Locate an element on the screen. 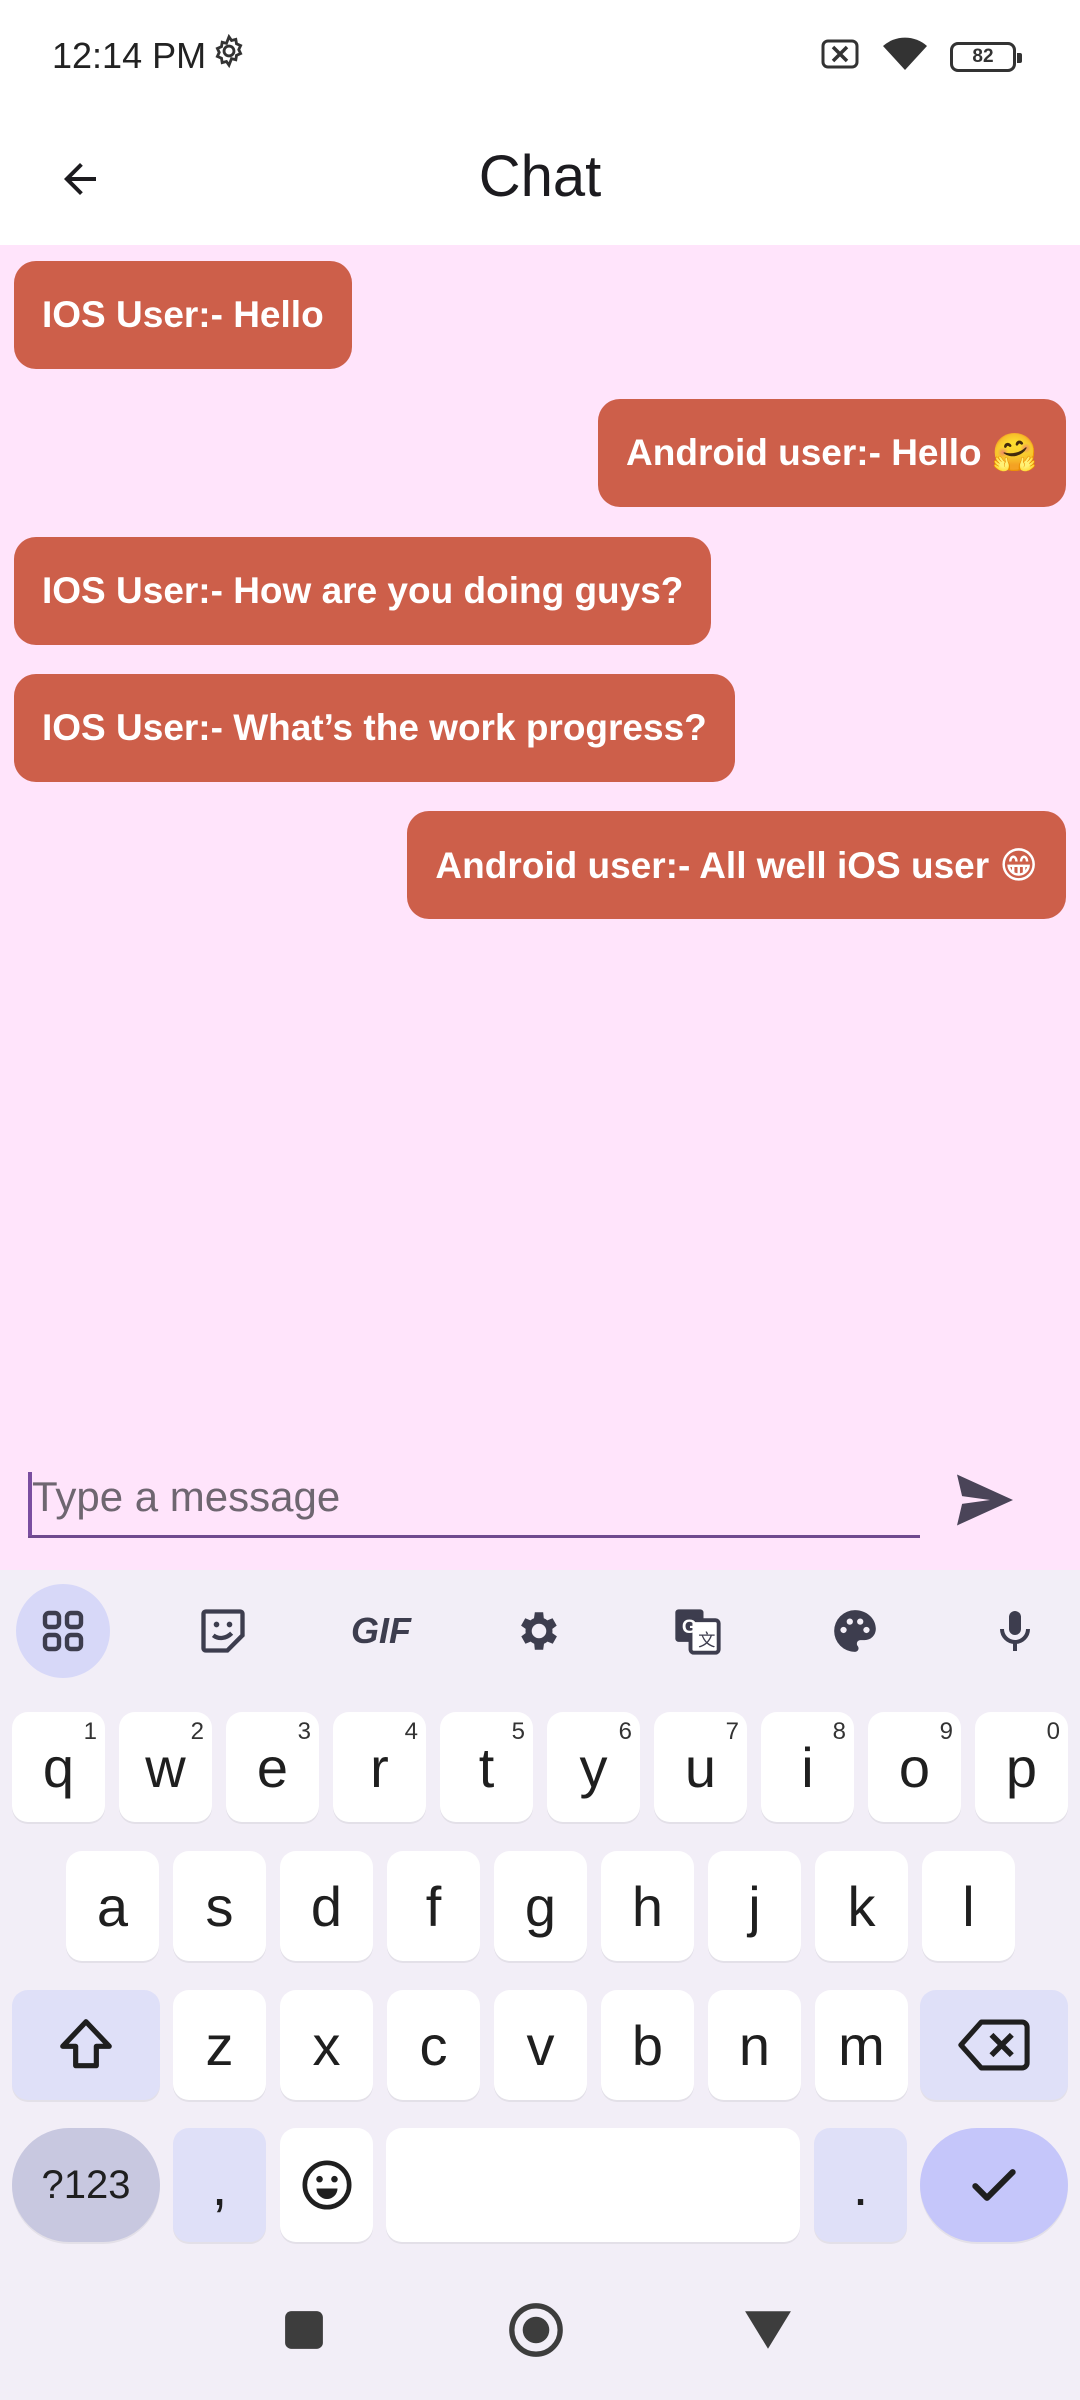 The height and width of the screenshot is (2400, 1080). back-nav-button is located at coordinates (768, 2330).